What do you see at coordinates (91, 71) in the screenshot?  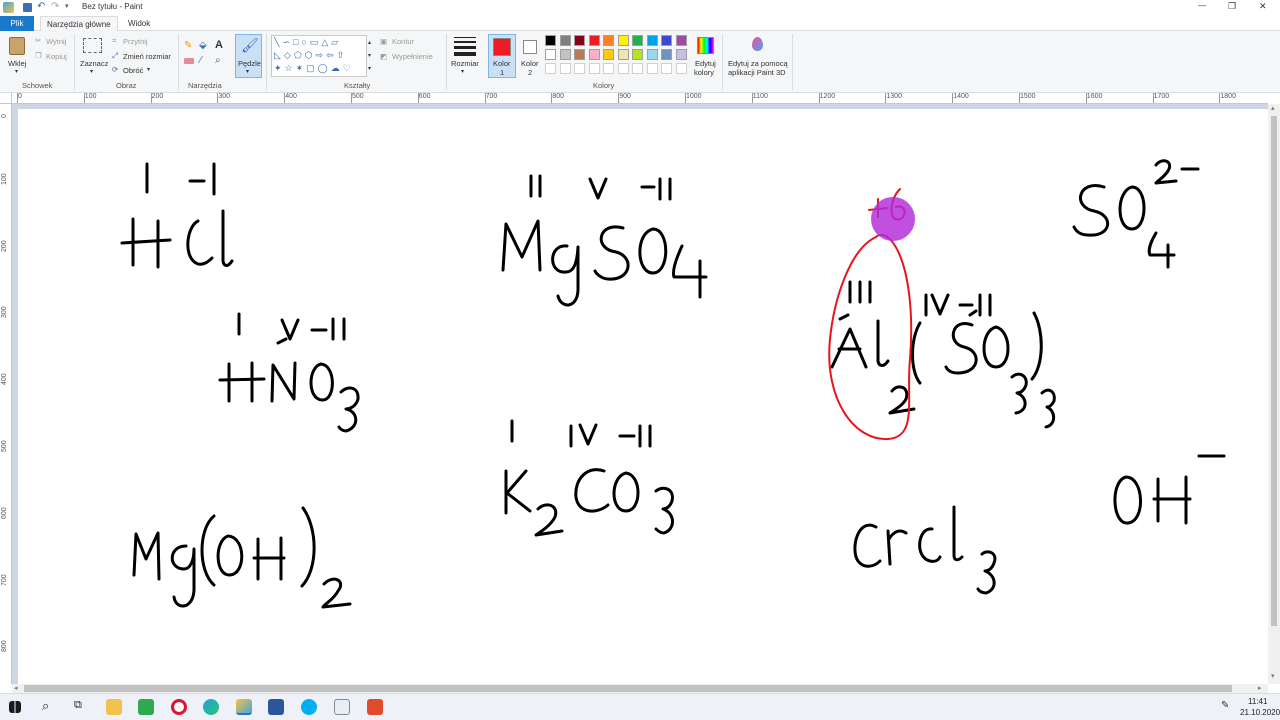 I see `select-dropdown-icon: ▾` at bounding box center [91, 71].